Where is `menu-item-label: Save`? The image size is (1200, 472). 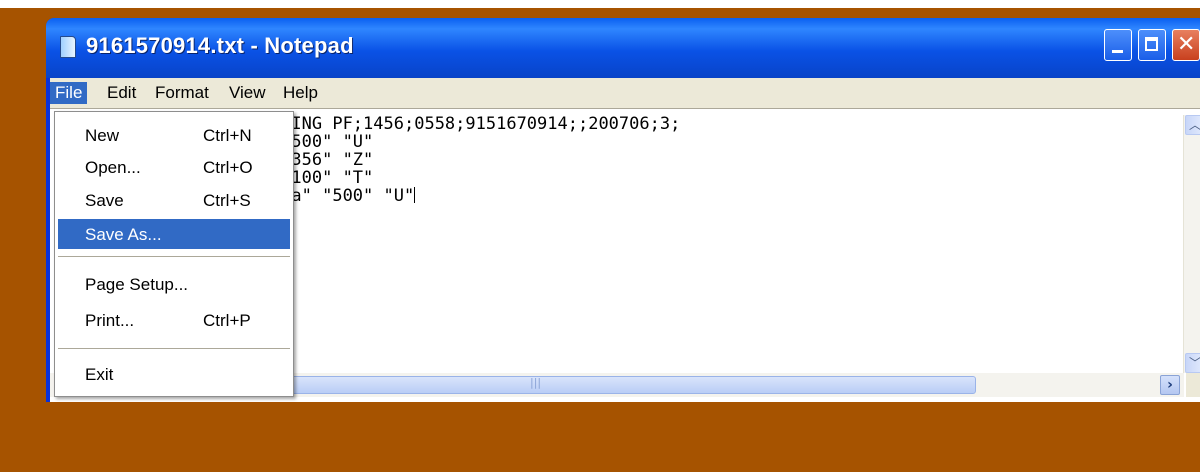
menu-item-label: Save is located at coordinates (104, 200).